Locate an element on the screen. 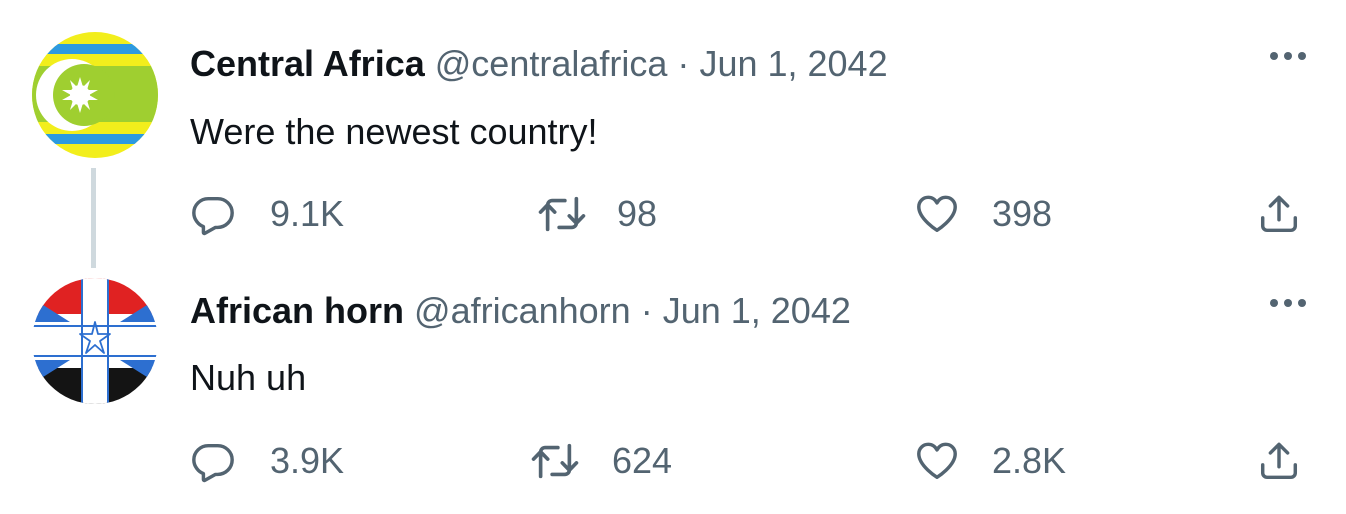 The height and width of the screenshot is (514, 1346). handle: @africanhorn is located at coordinates (522, 310).